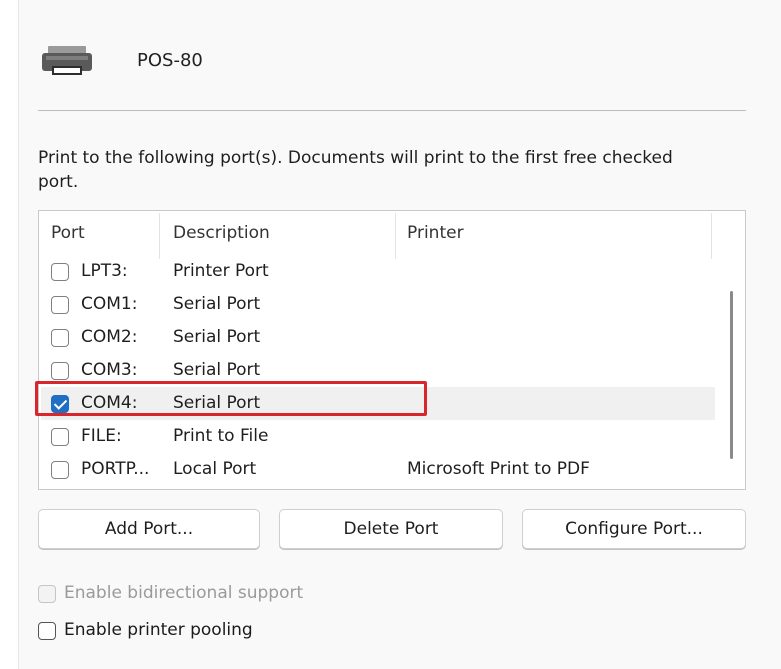 The width and height of the screenshot is (781, 669). What do you see at coordinates (60, 404) in the screenshot?
I see `port-checkbox-checked` at bounding box center [60, 404].